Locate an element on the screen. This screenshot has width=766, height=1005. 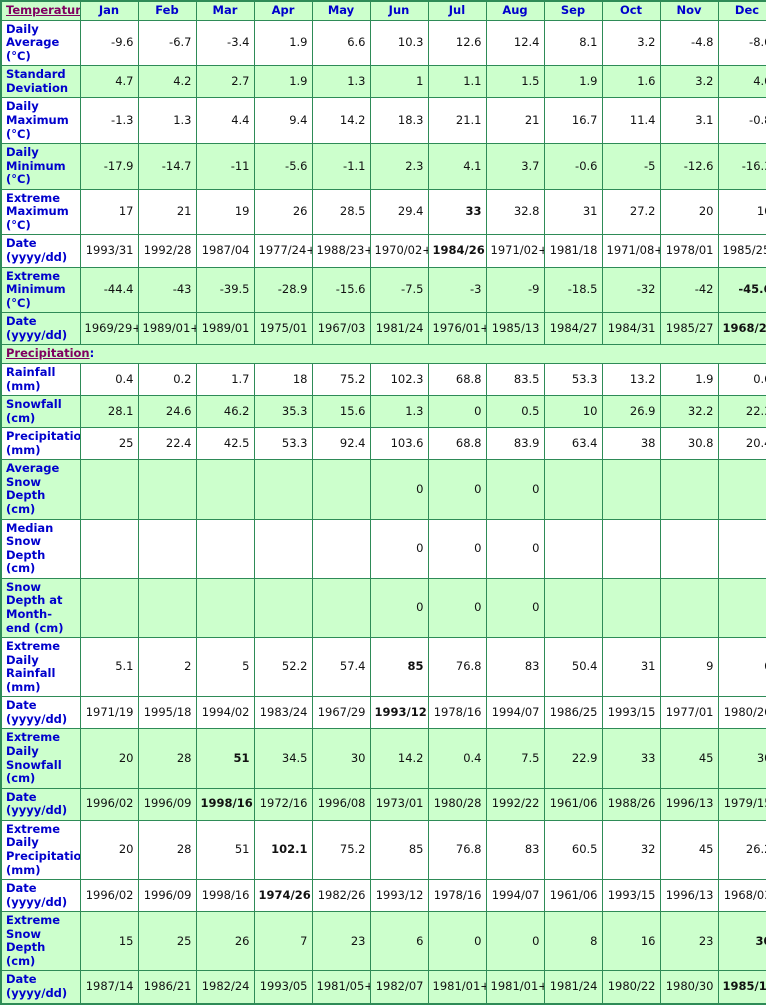
cell-value: 15.6 is located at coordinates (341, 412).